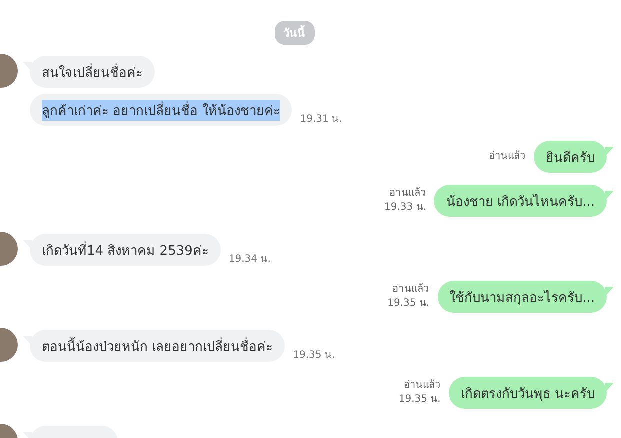 The height and width of the screenshot is (438, 621). Describe the element at coordinates (161, 110) in the screenshot. I see `message-bubble: ลูกค้าเก่าค่ะ อยากเปลี่ยนชื่อ ให้น้องชายค่ะ` at that location.